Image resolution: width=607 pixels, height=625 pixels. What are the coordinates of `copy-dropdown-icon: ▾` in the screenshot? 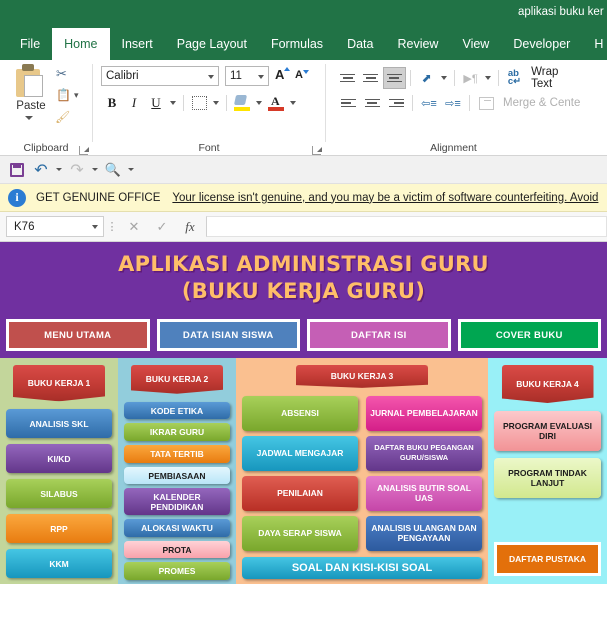 It's located at (76, 95).